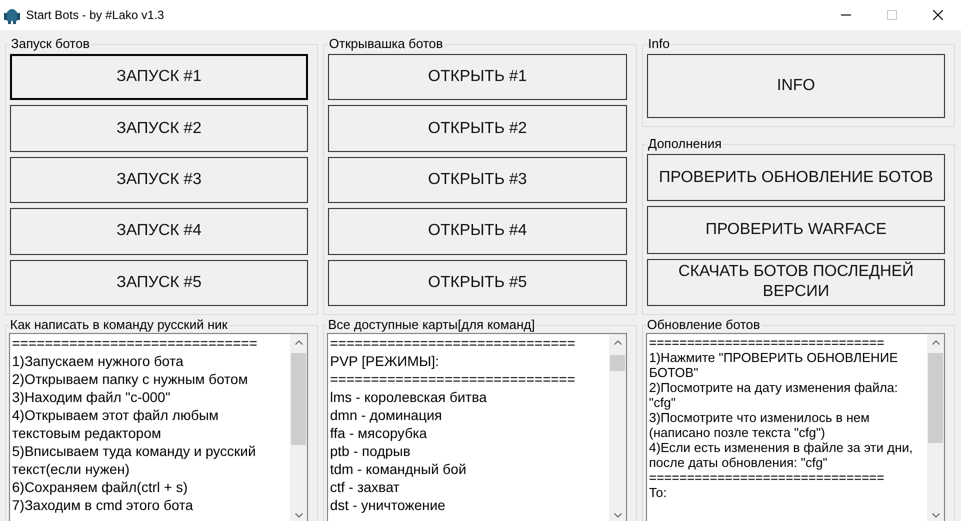  Describe the element at coordinates (409, 397) in the screenshot. I see `text-line: lms - королевская битва` at that location.